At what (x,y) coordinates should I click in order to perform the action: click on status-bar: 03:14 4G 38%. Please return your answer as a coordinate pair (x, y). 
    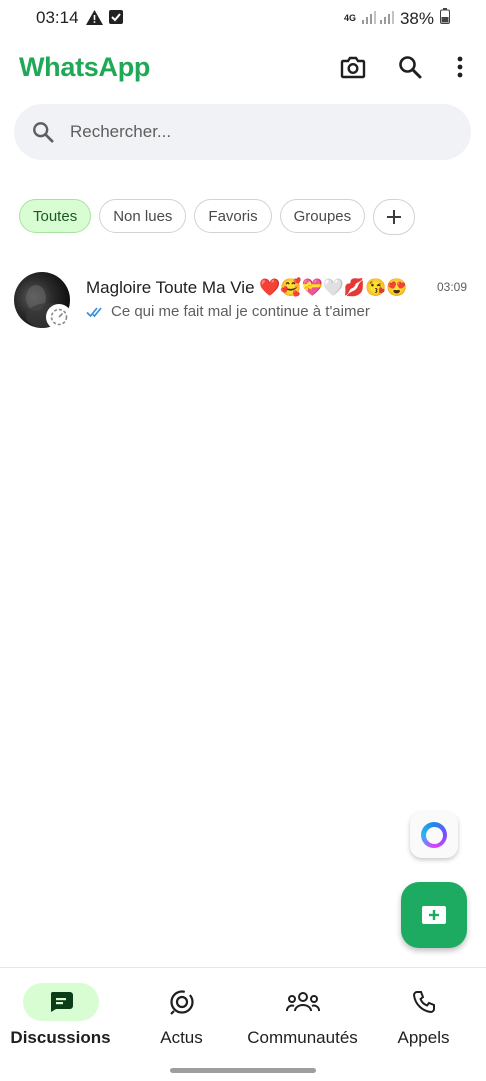
    Looking at the image, I should click on (243, 18).